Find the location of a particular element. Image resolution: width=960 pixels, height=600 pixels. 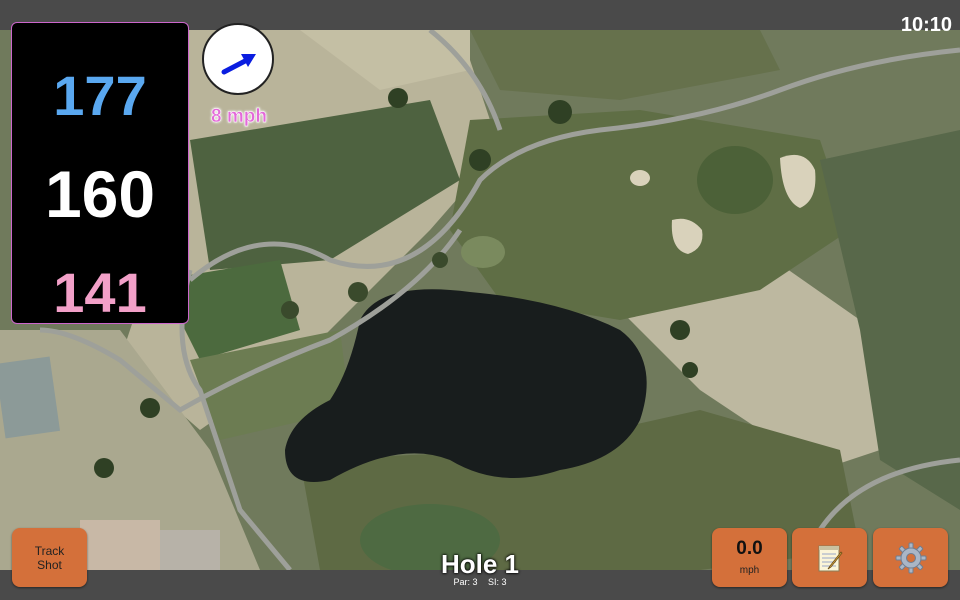

notes-button is located at coordinates (829, 557).